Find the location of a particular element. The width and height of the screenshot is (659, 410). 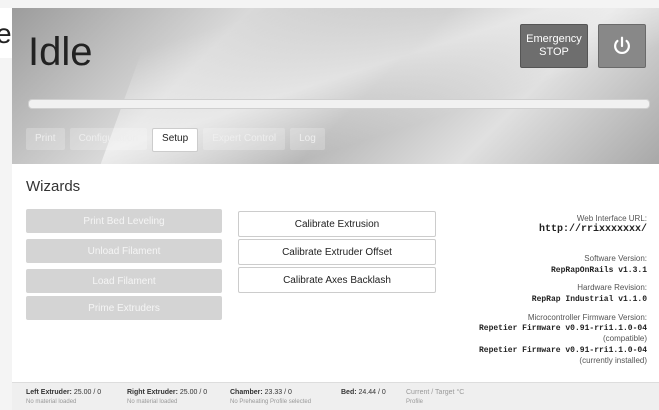

partial-edge-letter: e is located at coordinates (6, 33).